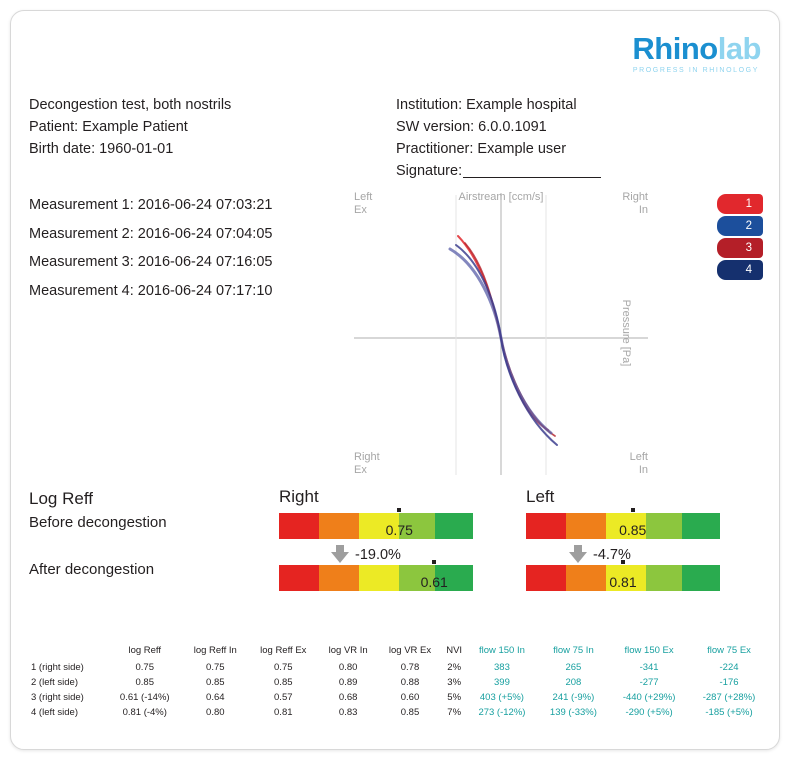  I want to click on chart-label-bottom-right: Left In, so click(639, 464).